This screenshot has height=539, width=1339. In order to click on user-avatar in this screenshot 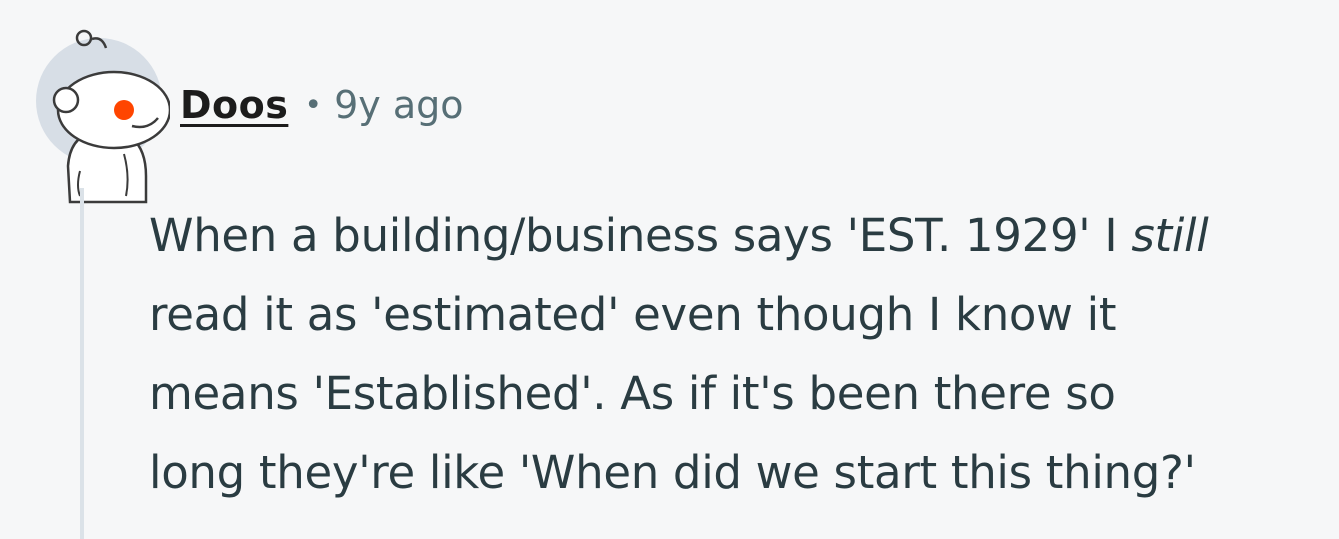, I will do `click(103, 116)`.